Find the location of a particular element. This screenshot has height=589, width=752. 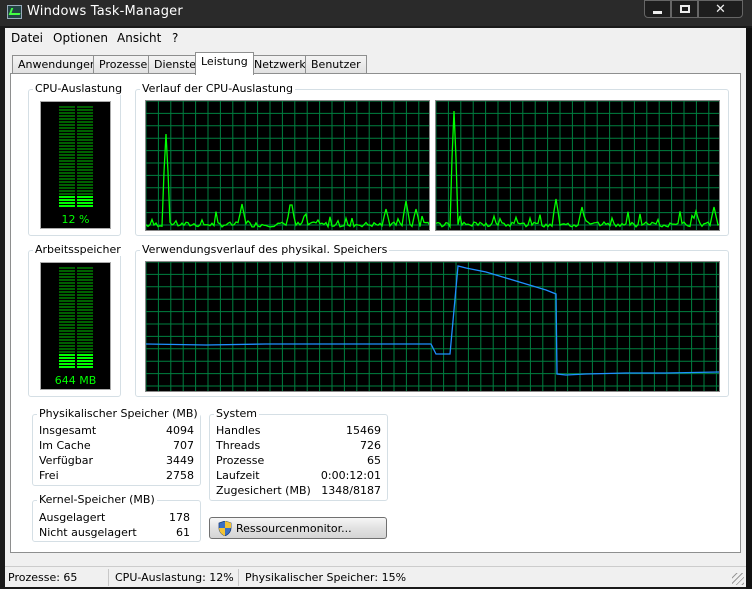

task-manager-icon is located at coordinates (14, 12).